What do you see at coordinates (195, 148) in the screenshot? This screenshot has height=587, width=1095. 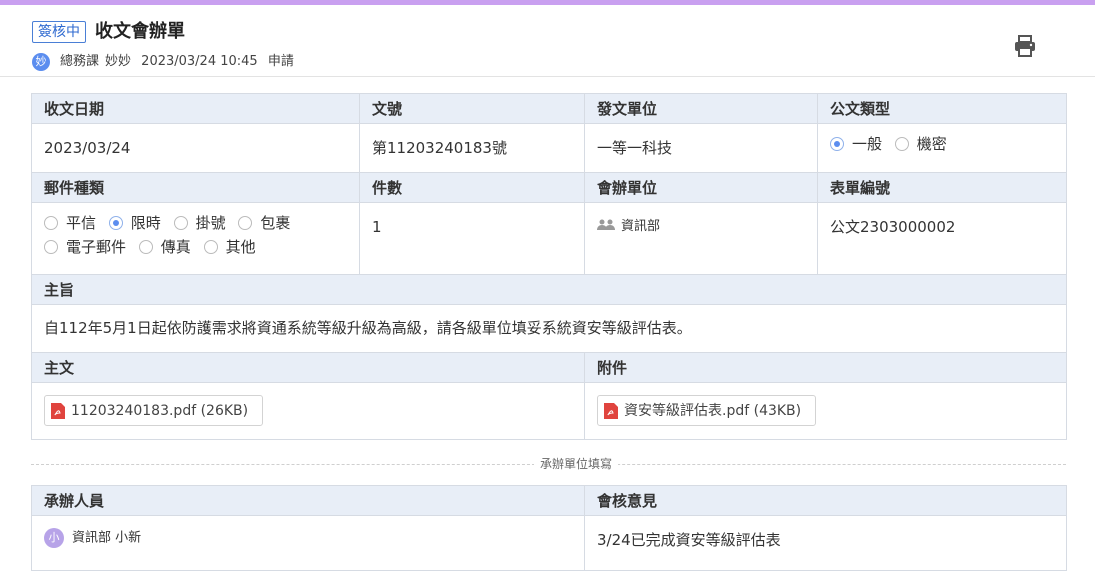 I see `receive-date-value: 2023/03/24` at bounding box center [195, 148].